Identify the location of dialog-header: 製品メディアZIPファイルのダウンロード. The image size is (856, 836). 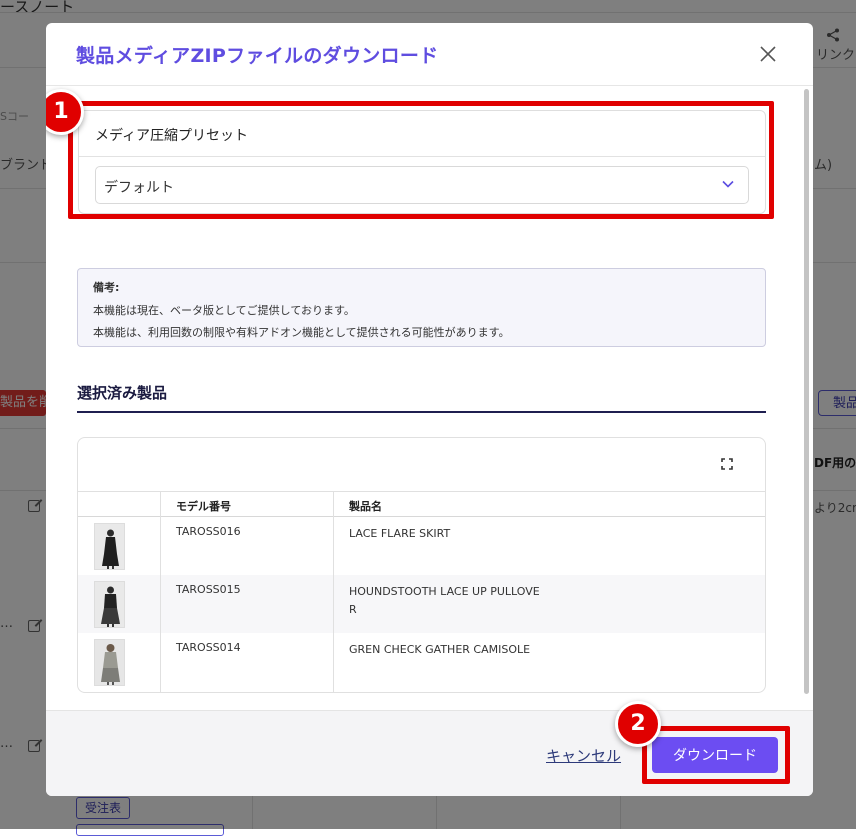
(429, 54).